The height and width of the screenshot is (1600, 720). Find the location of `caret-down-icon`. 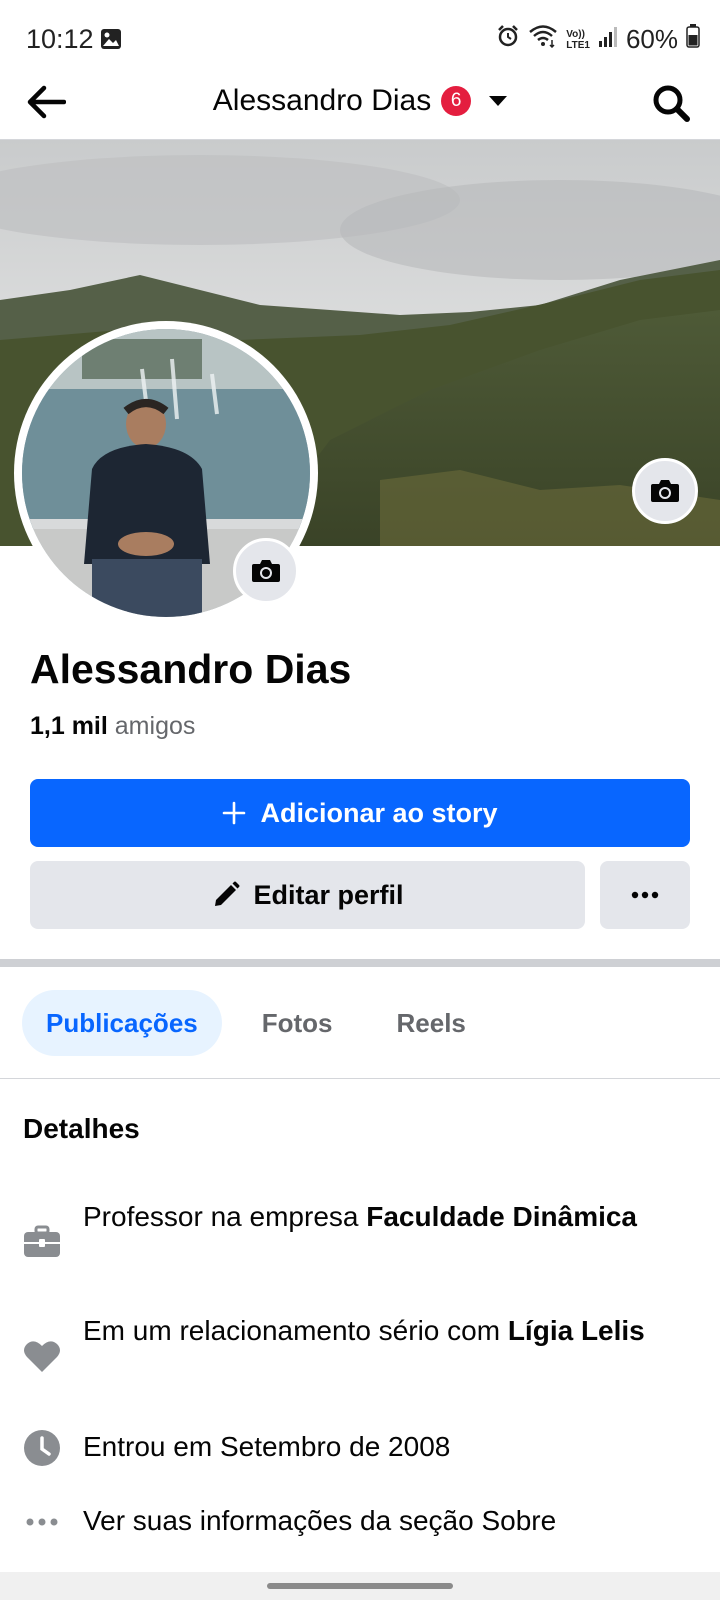

caret-down-icon is located at coordinates (498, 101).